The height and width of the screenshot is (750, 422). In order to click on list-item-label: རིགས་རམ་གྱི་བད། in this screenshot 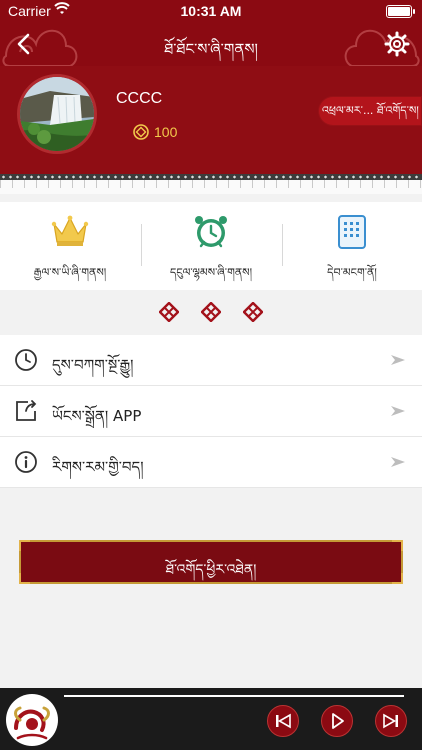, I will do `click(98, 467)`.